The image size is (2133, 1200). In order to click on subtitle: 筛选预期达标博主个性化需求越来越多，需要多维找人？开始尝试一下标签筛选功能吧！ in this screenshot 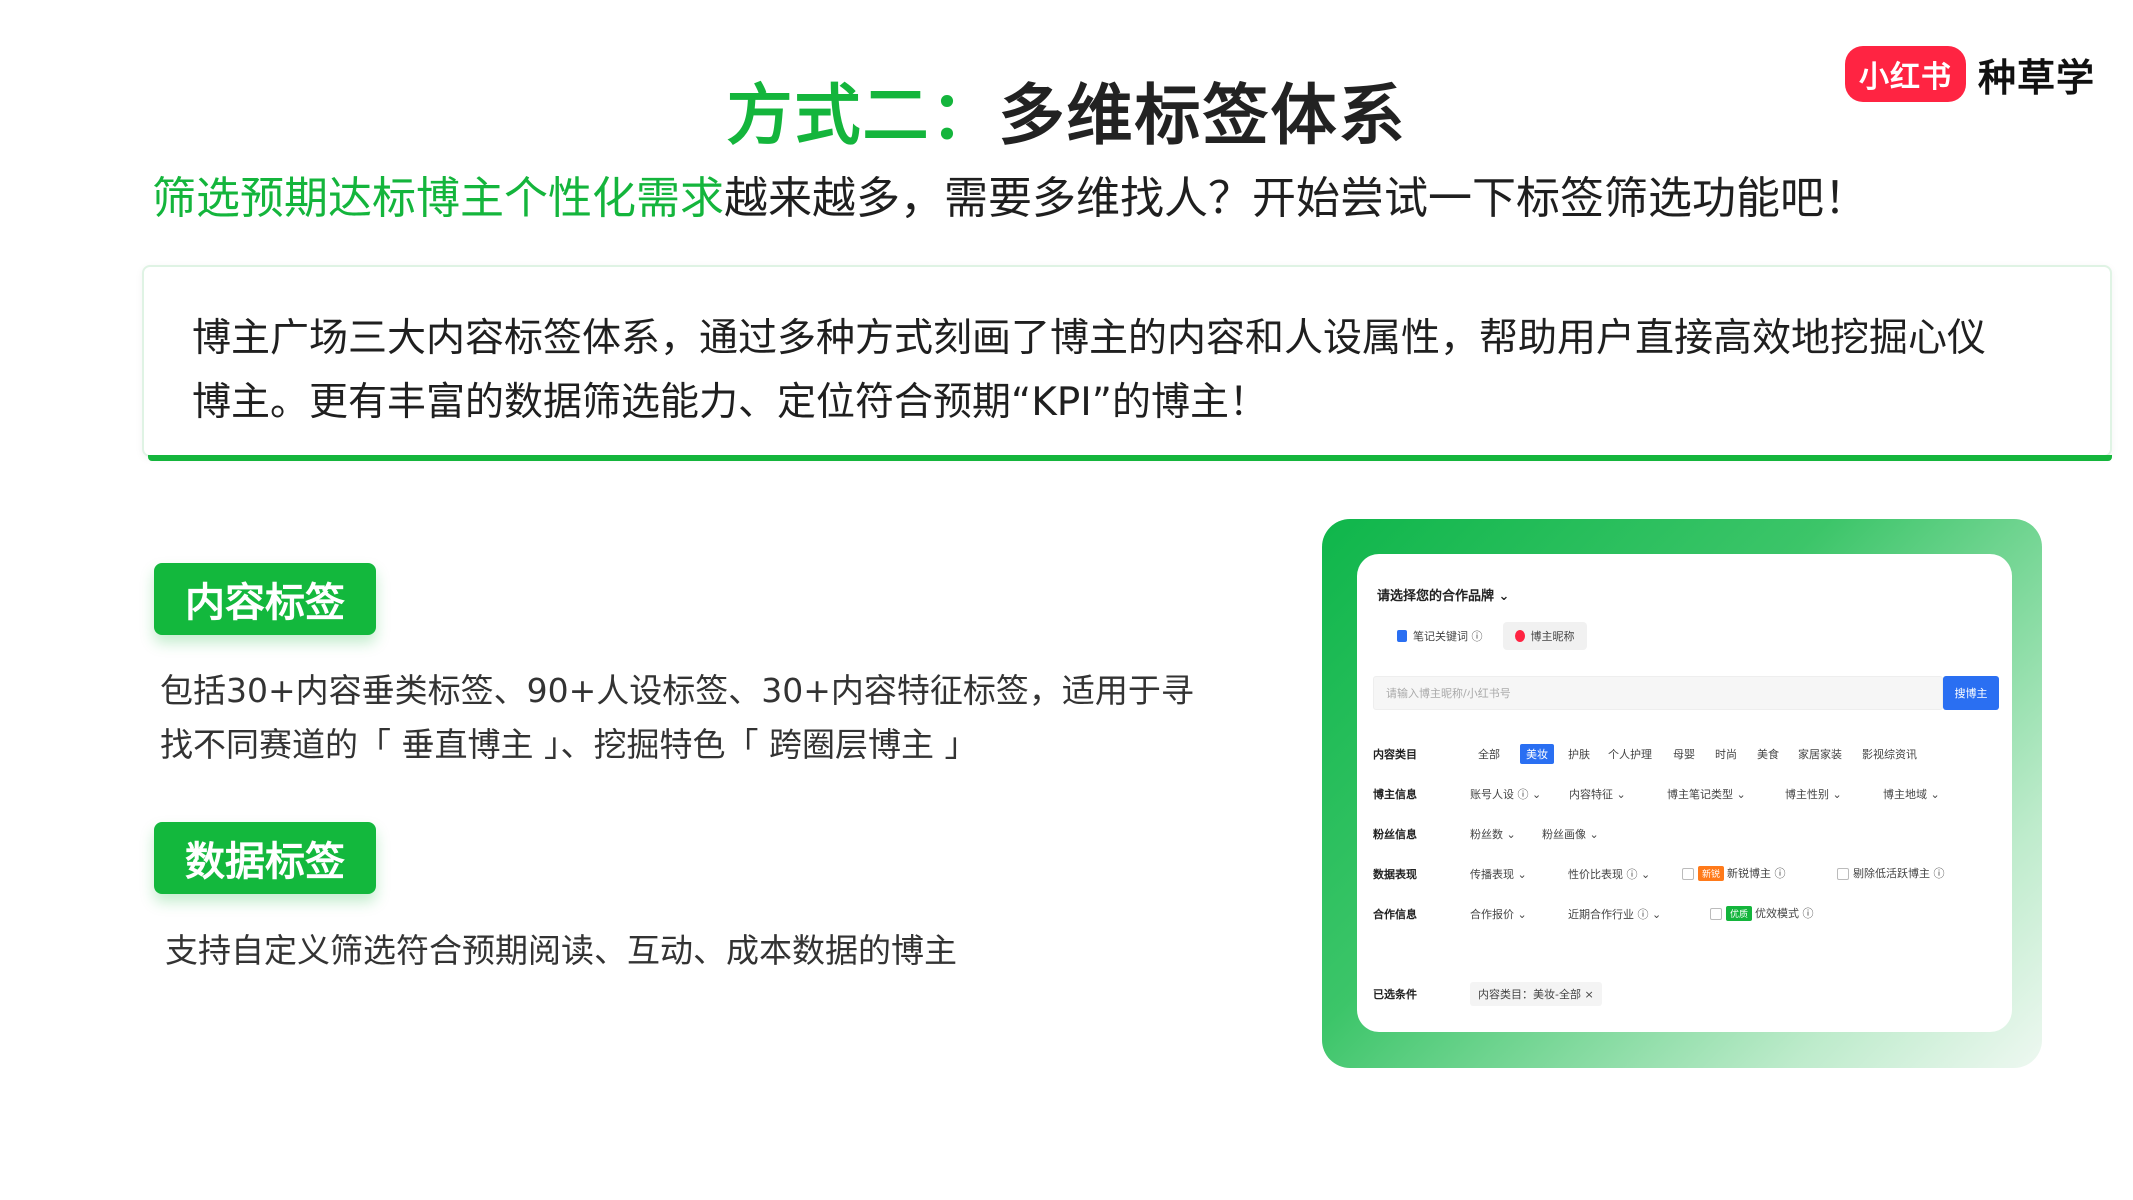, I will do `click(1010, 194)`.